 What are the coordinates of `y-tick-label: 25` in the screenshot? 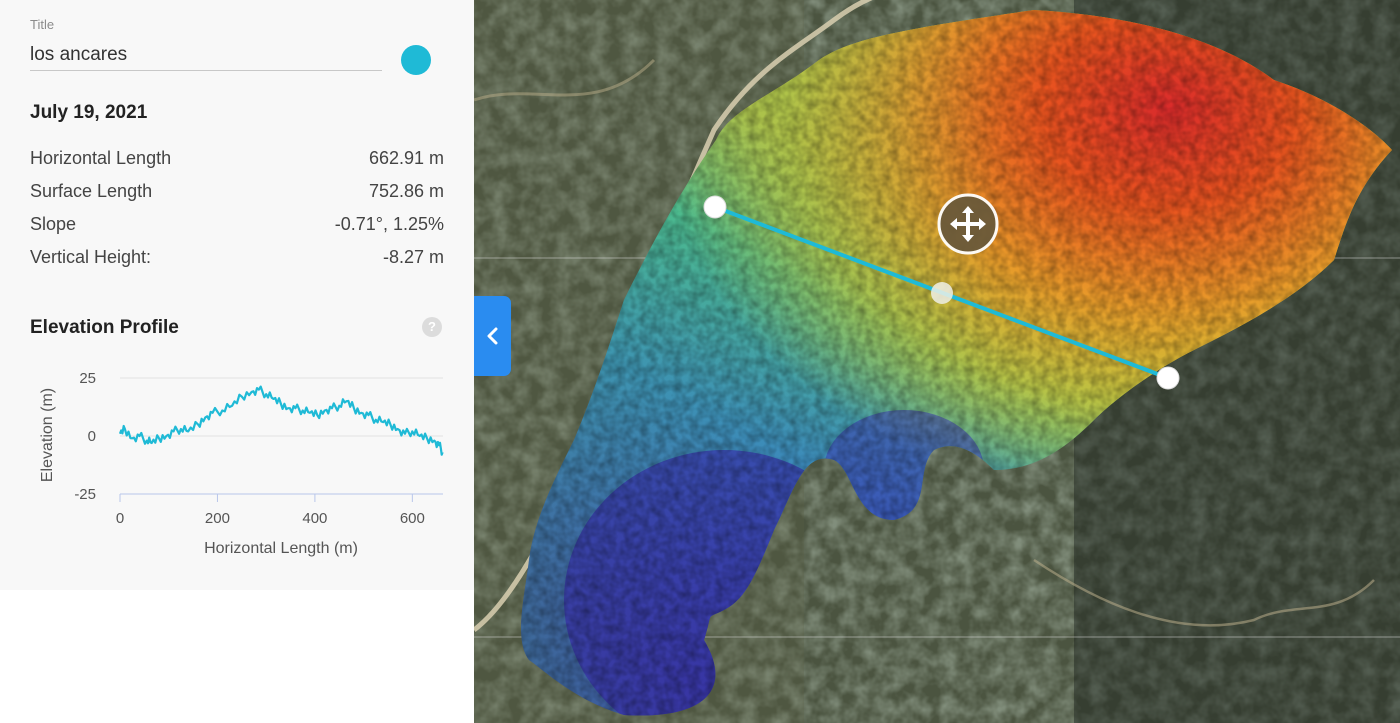 It's located at (87, 378).